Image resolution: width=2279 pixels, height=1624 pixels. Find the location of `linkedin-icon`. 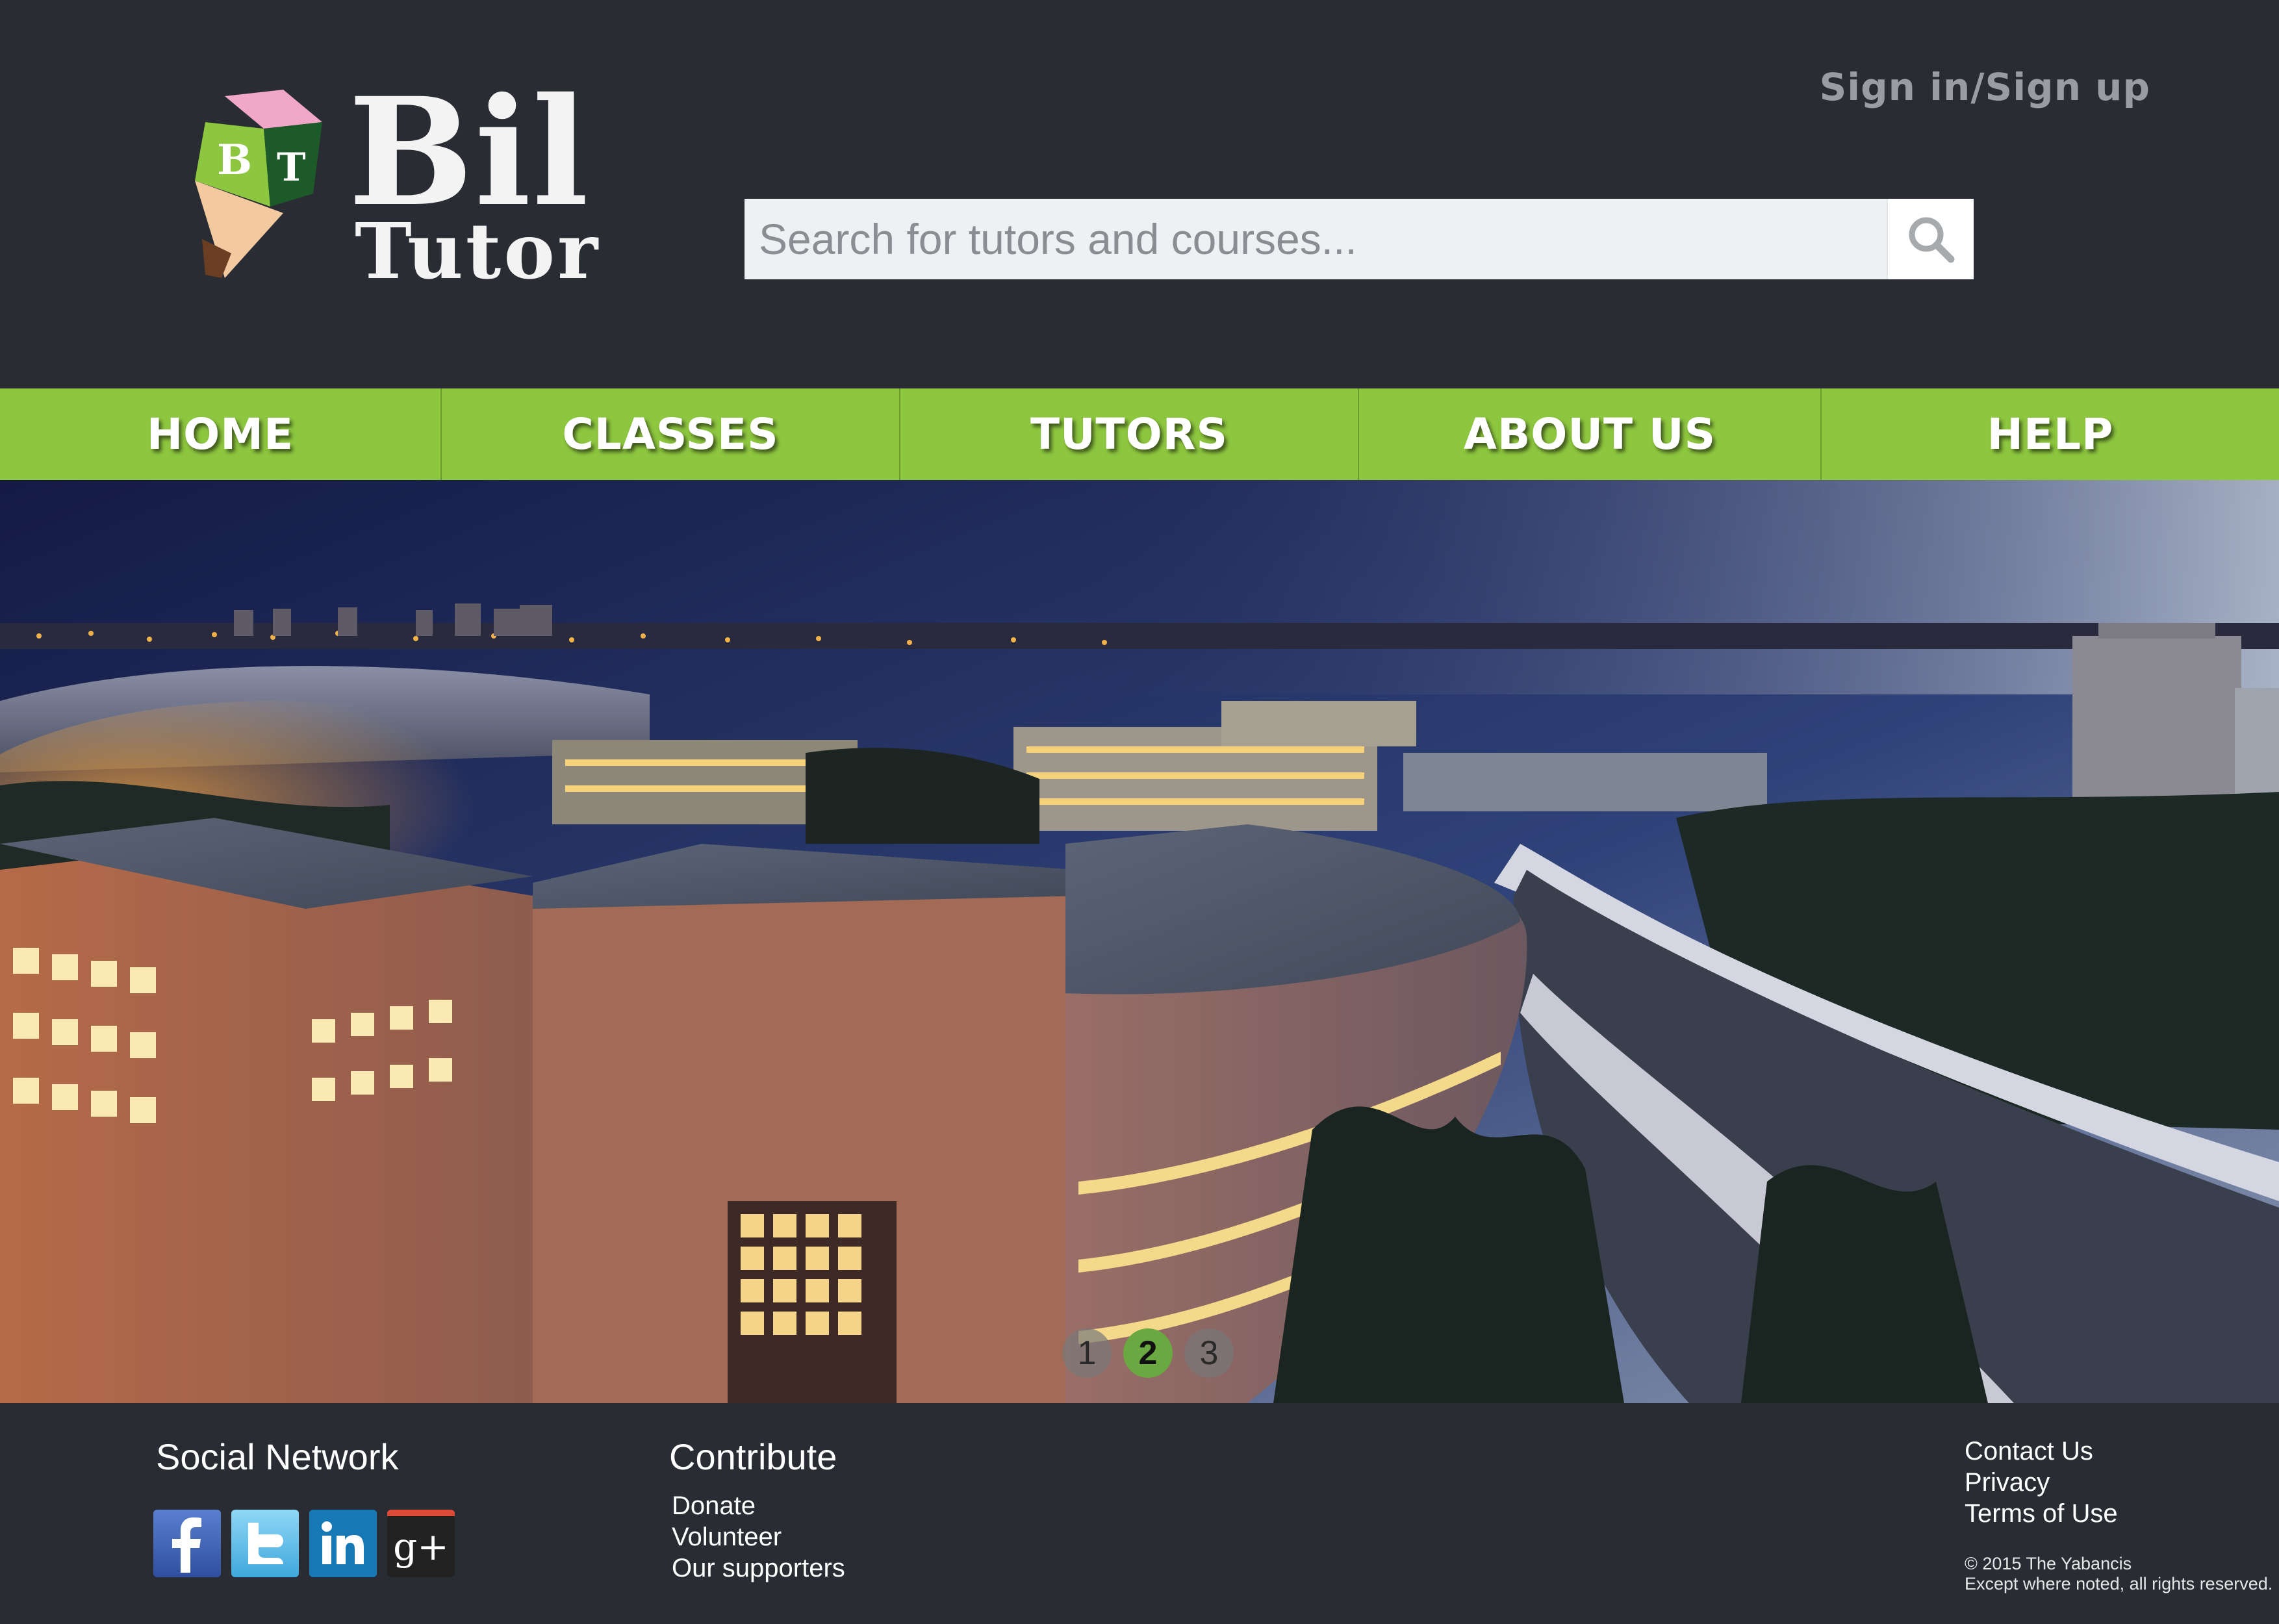

linkedin-icon is located at coordinates (343, 1543).